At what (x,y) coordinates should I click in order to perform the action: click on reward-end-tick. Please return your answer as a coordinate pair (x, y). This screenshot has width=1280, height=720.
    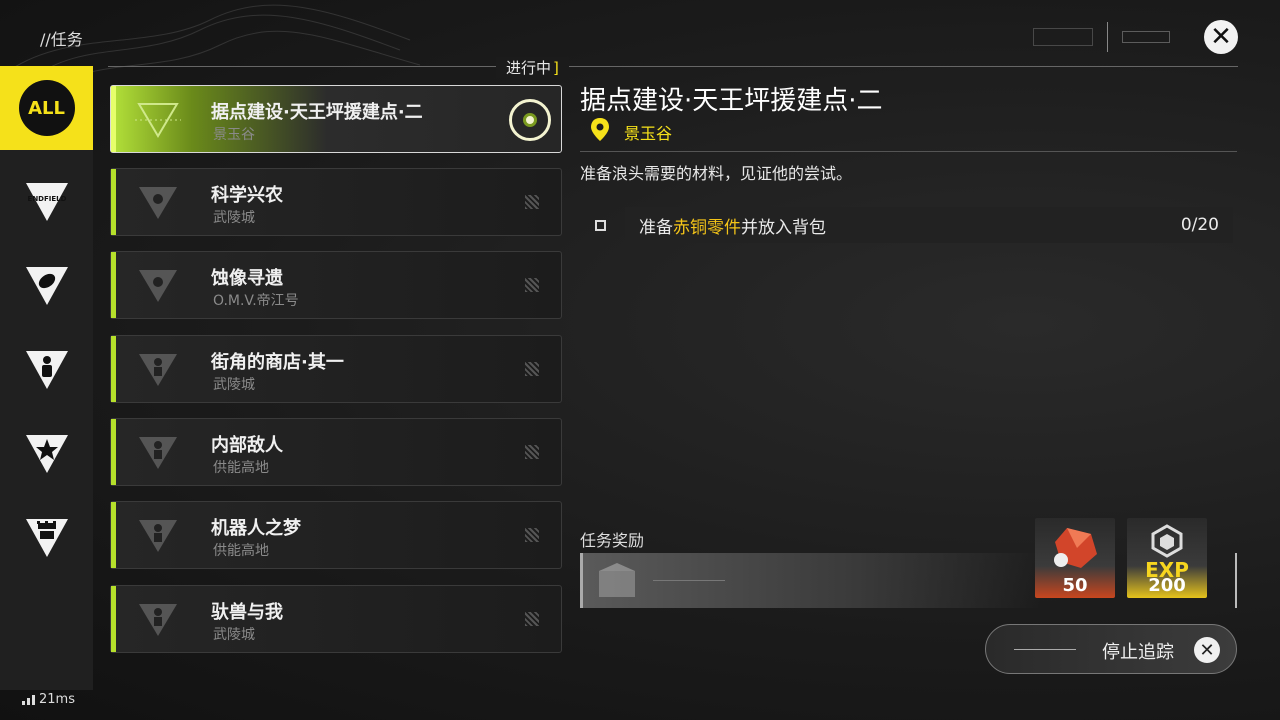
    Looking at the image, I should click on (1236, 580).